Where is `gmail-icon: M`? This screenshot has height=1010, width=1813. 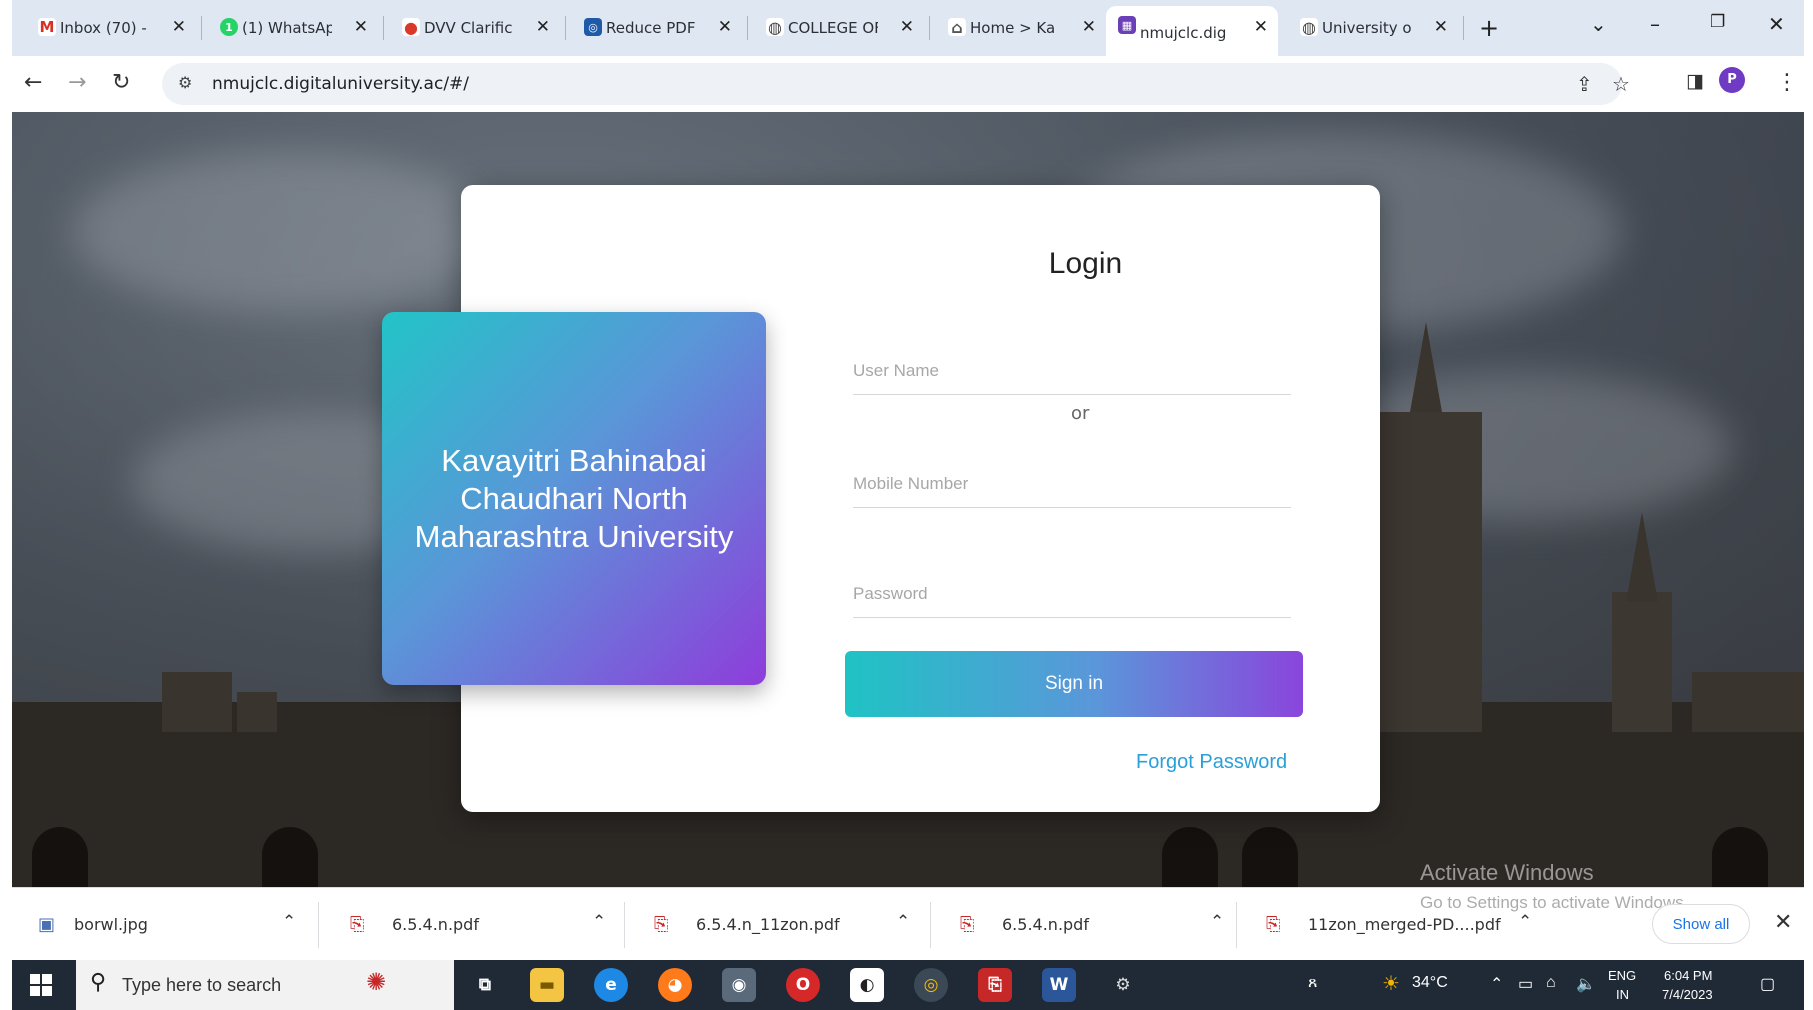
gmail-icon: M is located at coordinates (47, 27).